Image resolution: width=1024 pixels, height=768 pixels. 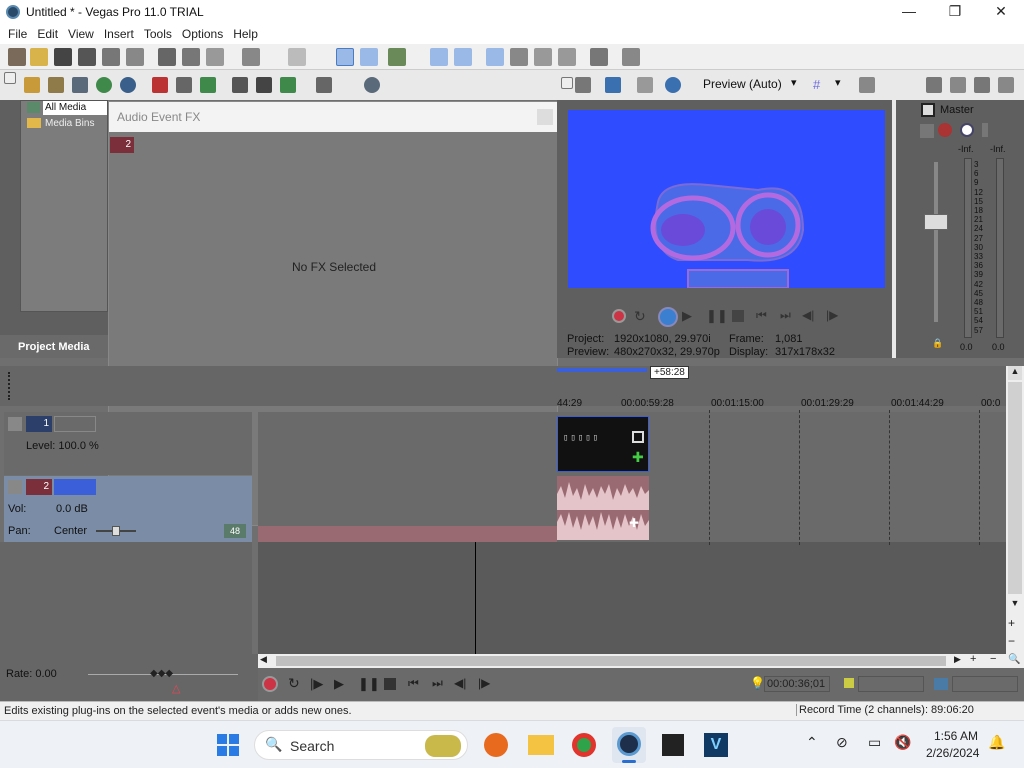 I want to click on vertical-scrollbar: ▲ ▼ + −, so click(x=1015, y=510).